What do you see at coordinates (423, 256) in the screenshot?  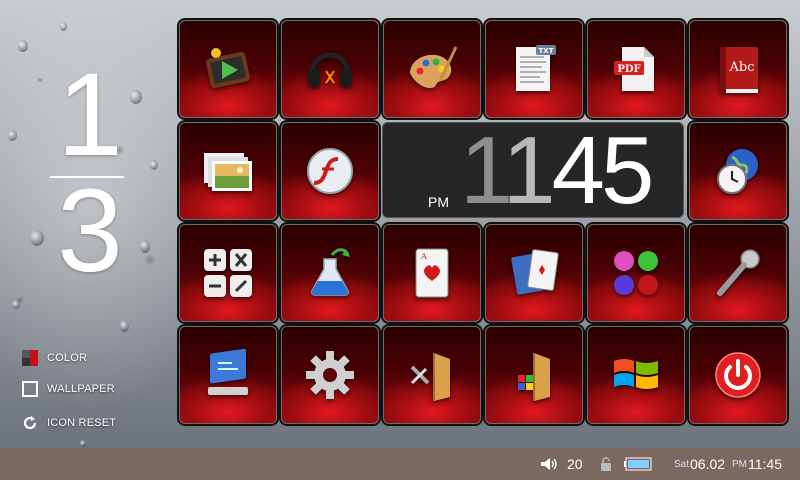 I see `svg-text: A` at bounding box center [423, 256].